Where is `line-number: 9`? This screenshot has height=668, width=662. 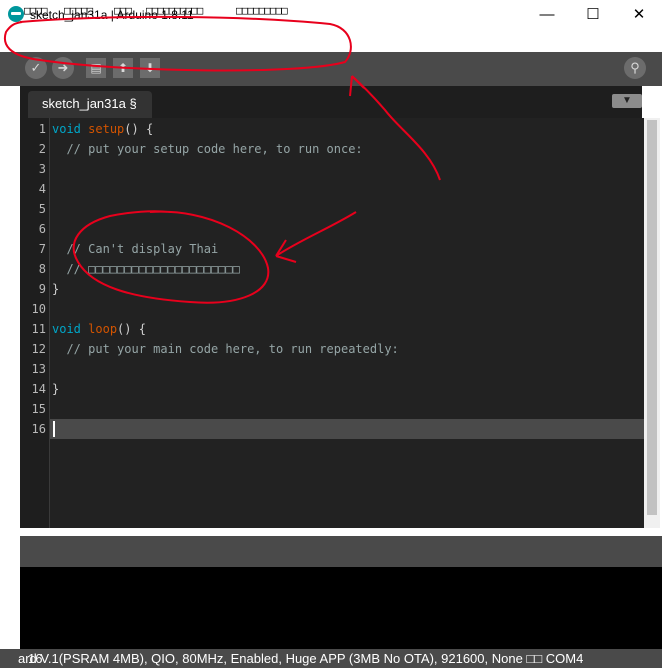 line-number: 9 is located at coordinates (42, 289).